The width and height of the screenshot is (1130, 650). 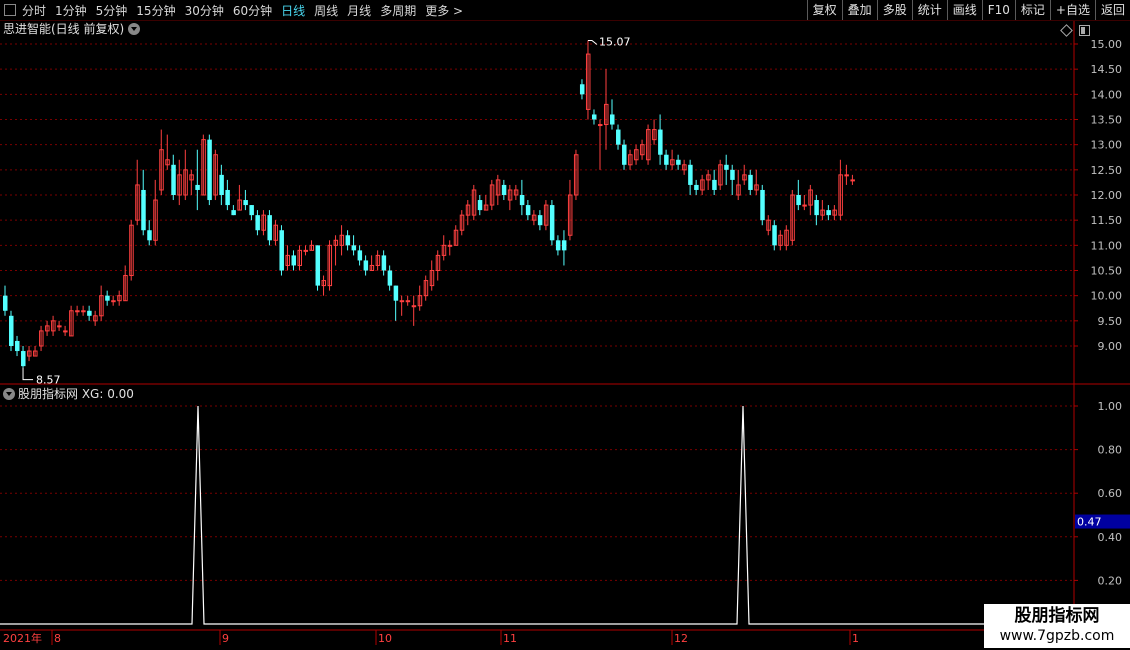 I want to click on indicator-title-text: 股朋指标网 XG: 0.00, so click(x=76, y=394).